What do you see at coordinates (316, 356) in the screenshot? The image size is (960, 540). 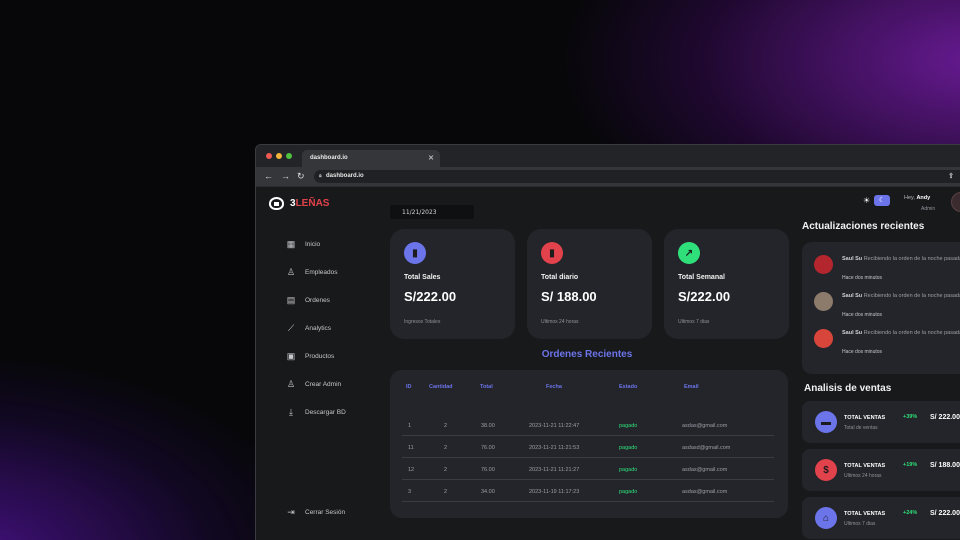 I see `sidebar-item-productos: ▣ Productos` at bounding box center [316, 356].